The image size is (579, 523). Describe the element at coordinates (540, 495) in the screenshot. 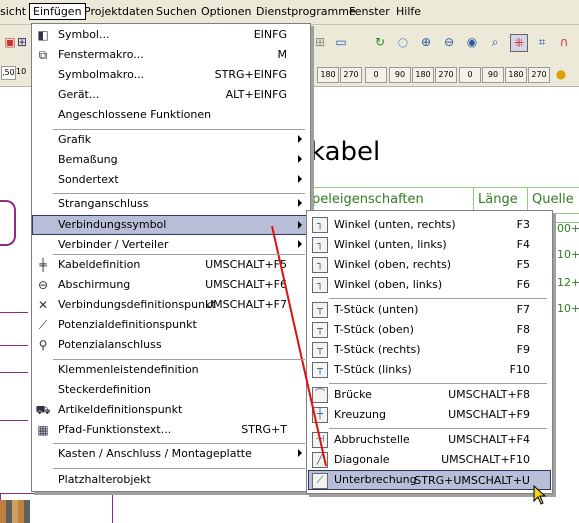

I see `mouse-cursor-icon` at that location.